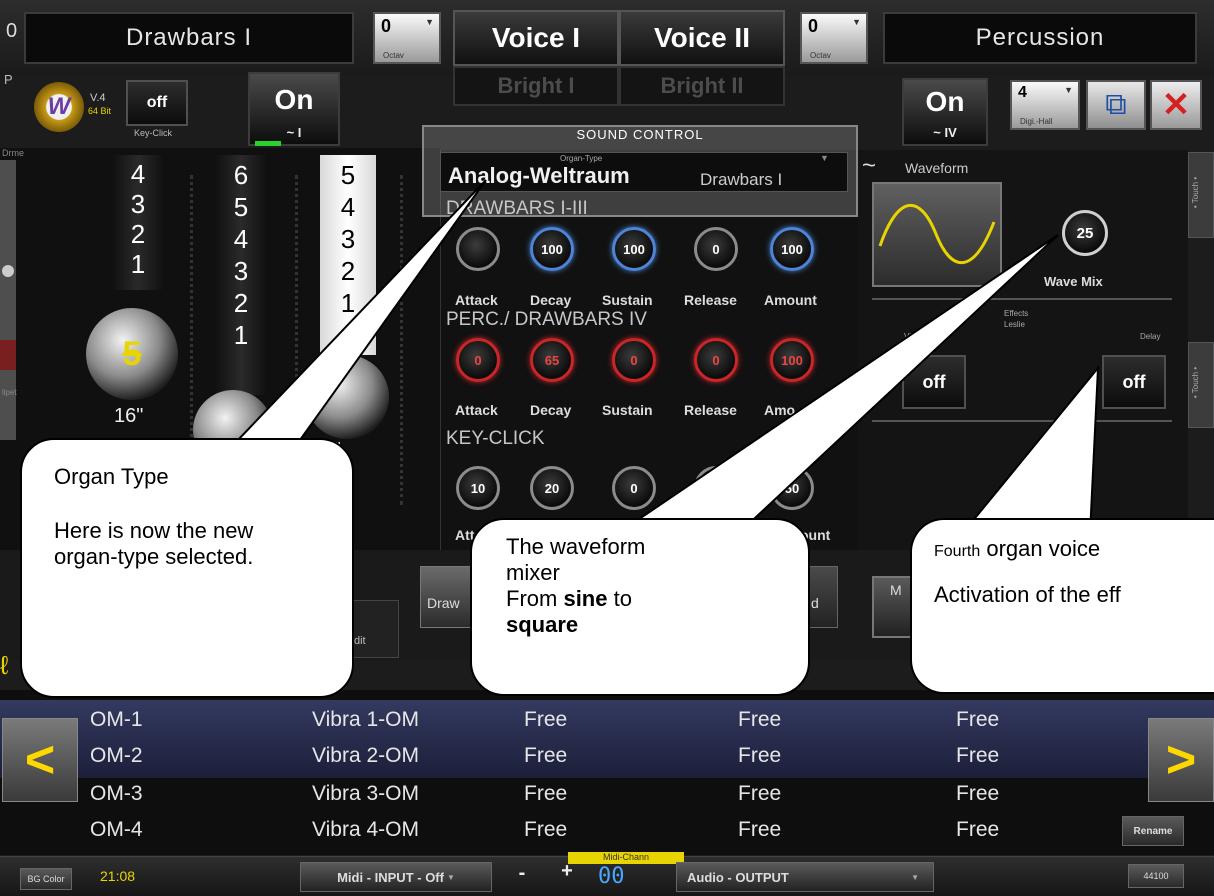 This screenshot has height=896, width=1214. Describe the element at coordinates (657, 625) in the screenshot. I see `waveform-callout-line4: square` at that location.